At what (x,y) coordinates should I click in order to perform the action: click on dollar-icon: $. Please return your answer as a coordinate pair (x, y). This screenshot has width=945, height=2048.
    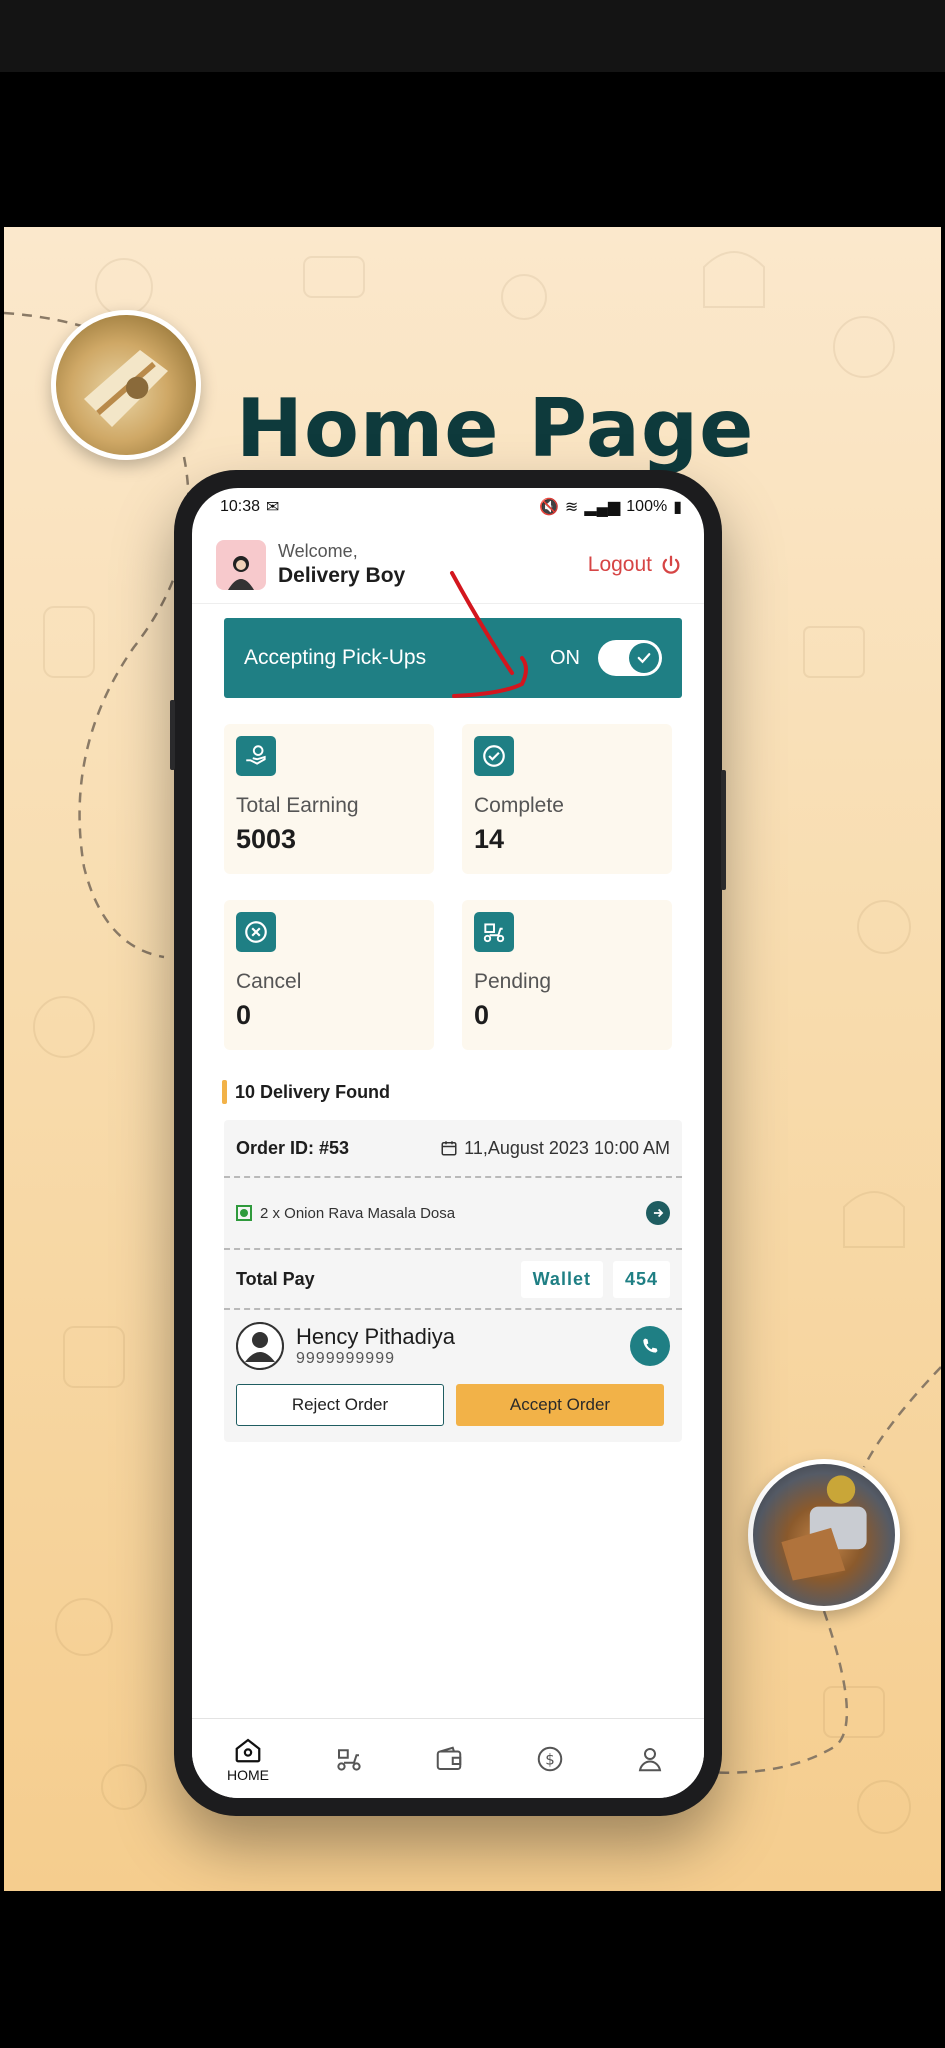
    Looking at the image, I should click on (549, 1758).